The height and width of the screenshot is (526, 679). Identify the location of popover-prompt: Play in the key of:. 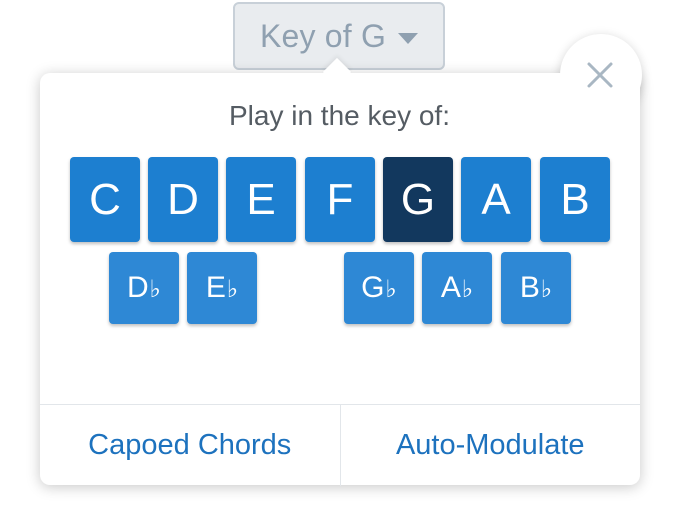
(339, 115).